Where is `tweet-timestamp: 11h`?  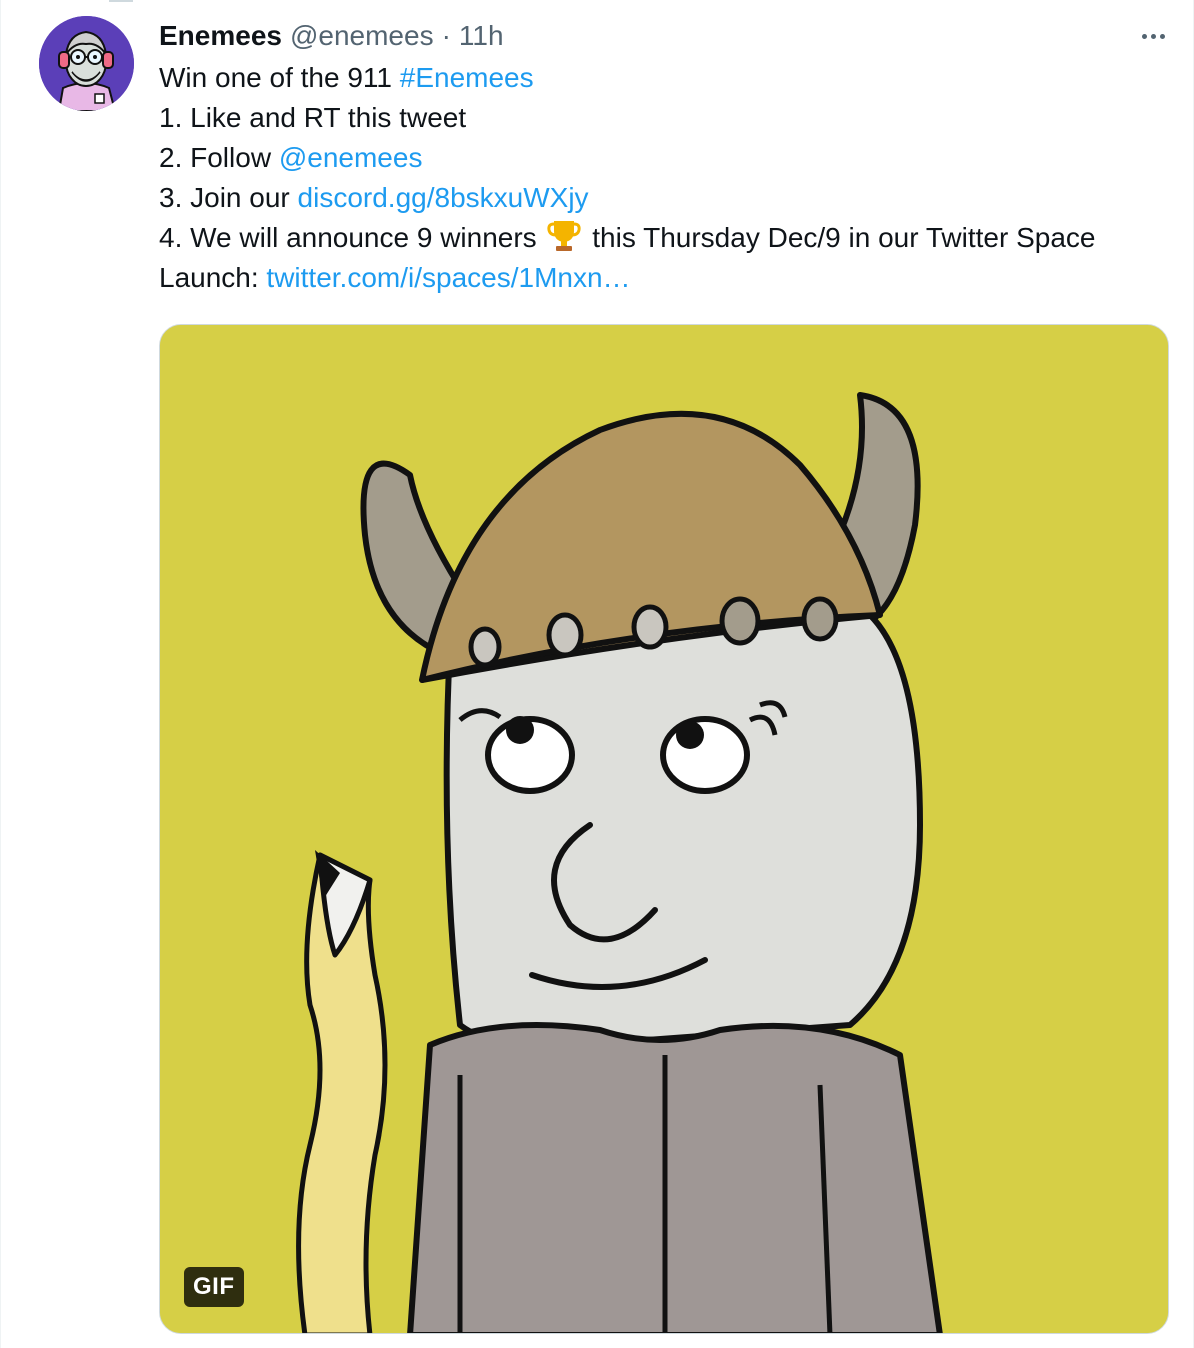 tweet-timestamp: 11h is located at coordinates (481, 36).